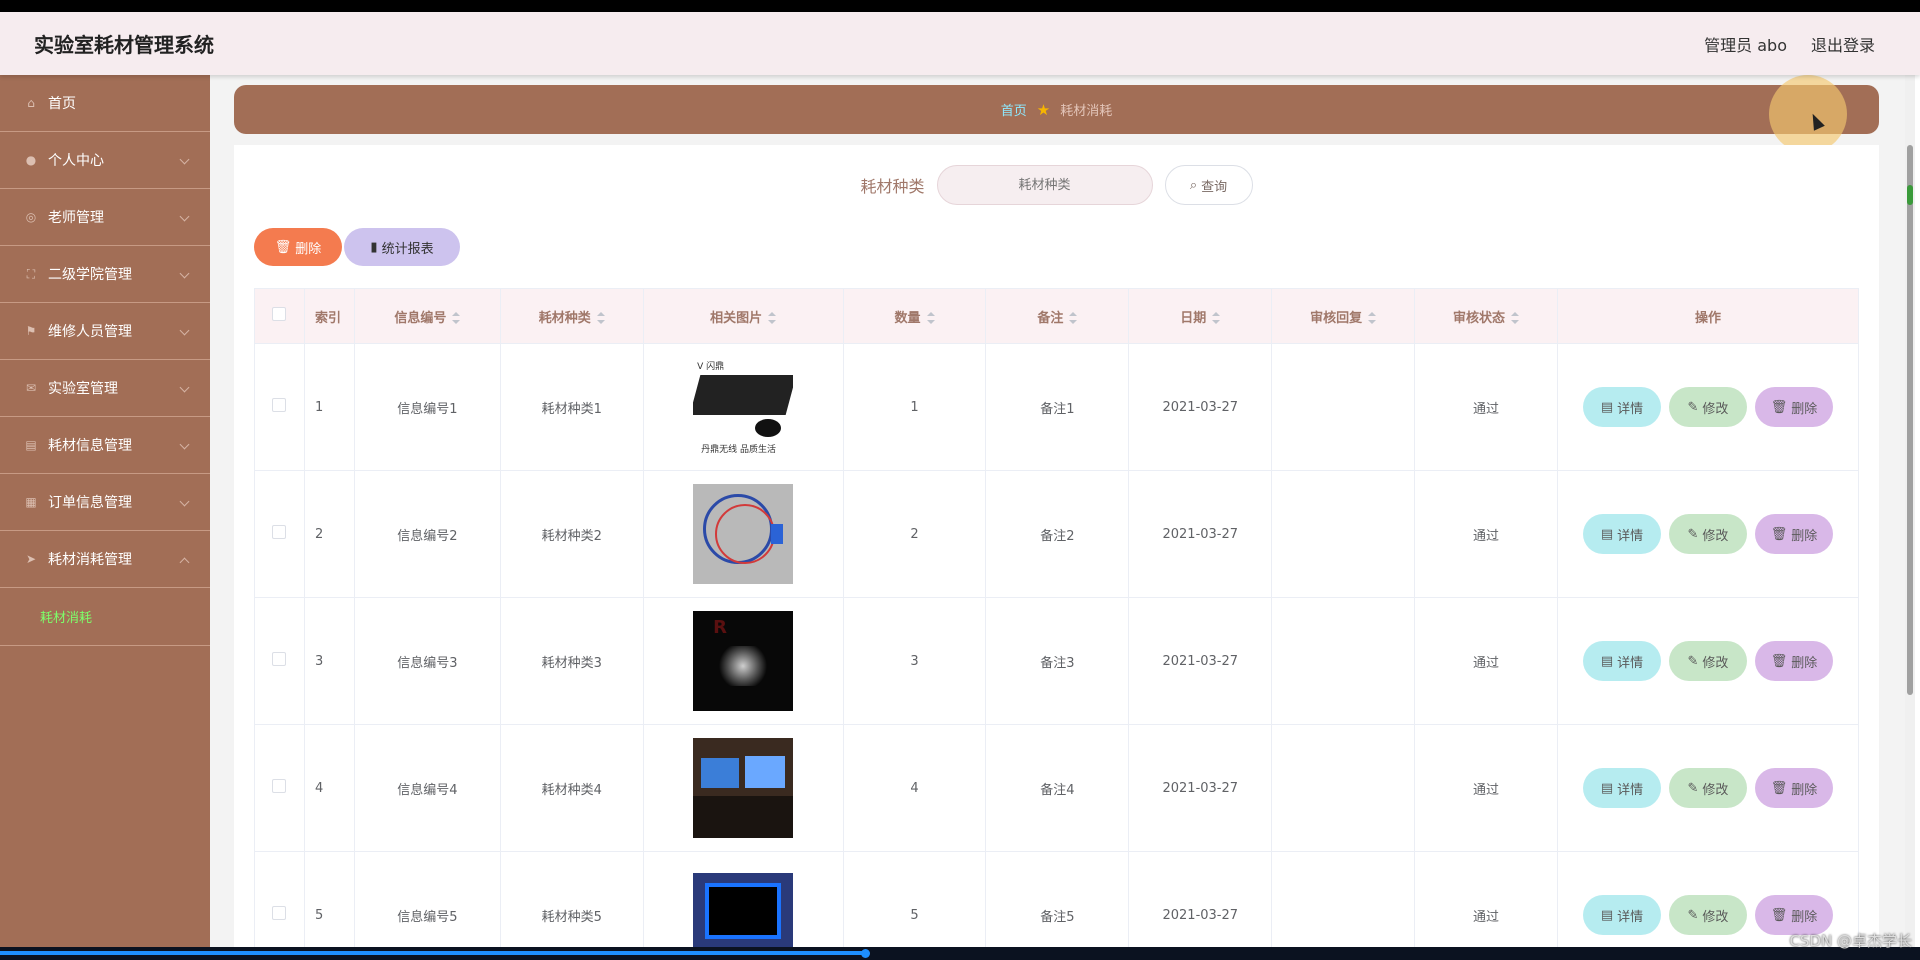 This screenshot has width=1920, height=960. I want to click on video-progress-handle, so click(865, 953).